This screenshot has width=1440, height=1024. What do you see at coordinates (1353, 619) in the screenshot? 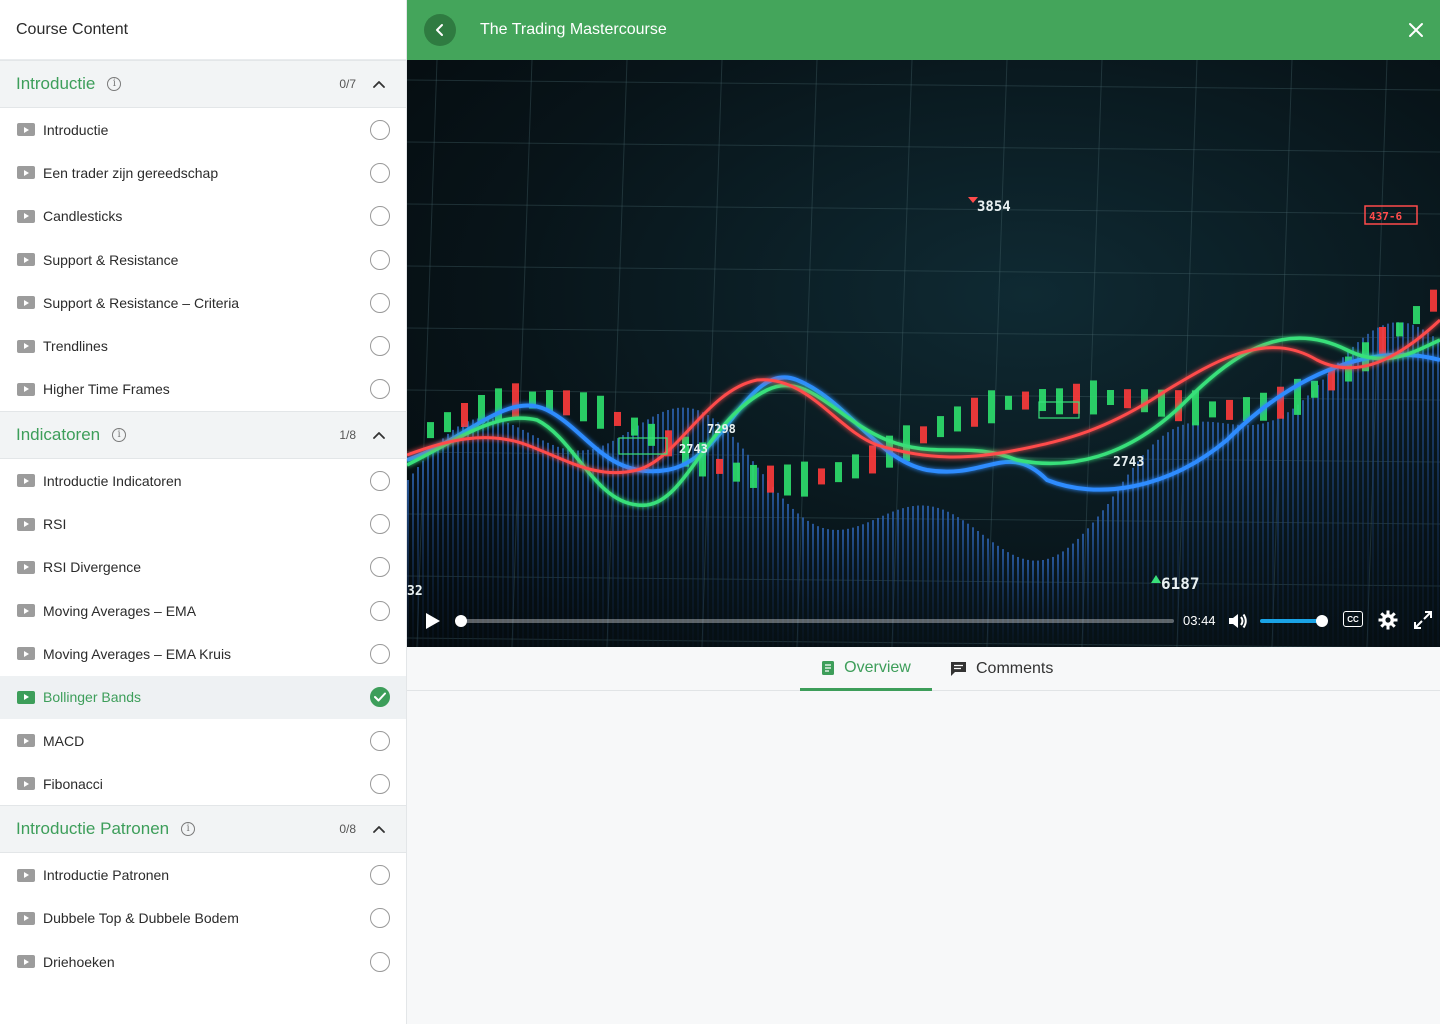
I see `captions-icon: CC` at bounding box center [1353, 619].